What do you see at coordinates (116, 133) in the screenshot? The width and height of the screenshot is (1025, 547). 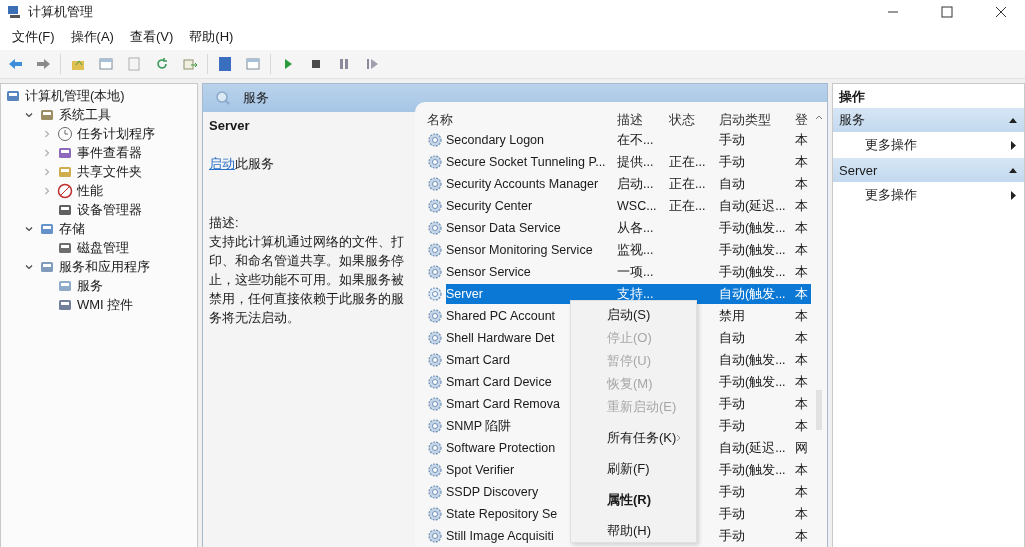 I see `tree-item: 任务计划程序` at bounding box center [116, 133].